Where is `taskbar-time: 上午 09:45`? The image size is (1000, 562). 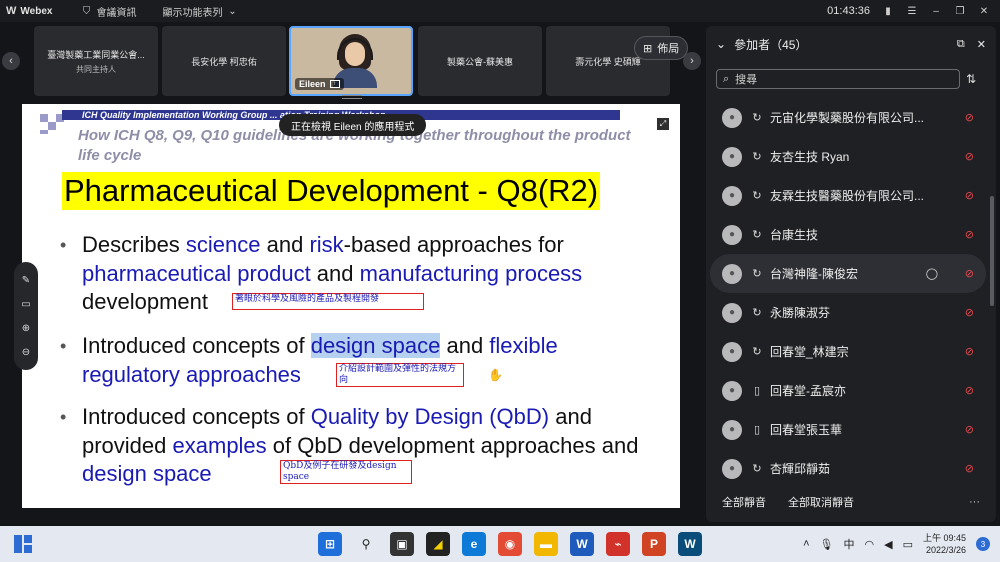
taskbar-time: 上午 09:45 is located at coordinates (944, 538).